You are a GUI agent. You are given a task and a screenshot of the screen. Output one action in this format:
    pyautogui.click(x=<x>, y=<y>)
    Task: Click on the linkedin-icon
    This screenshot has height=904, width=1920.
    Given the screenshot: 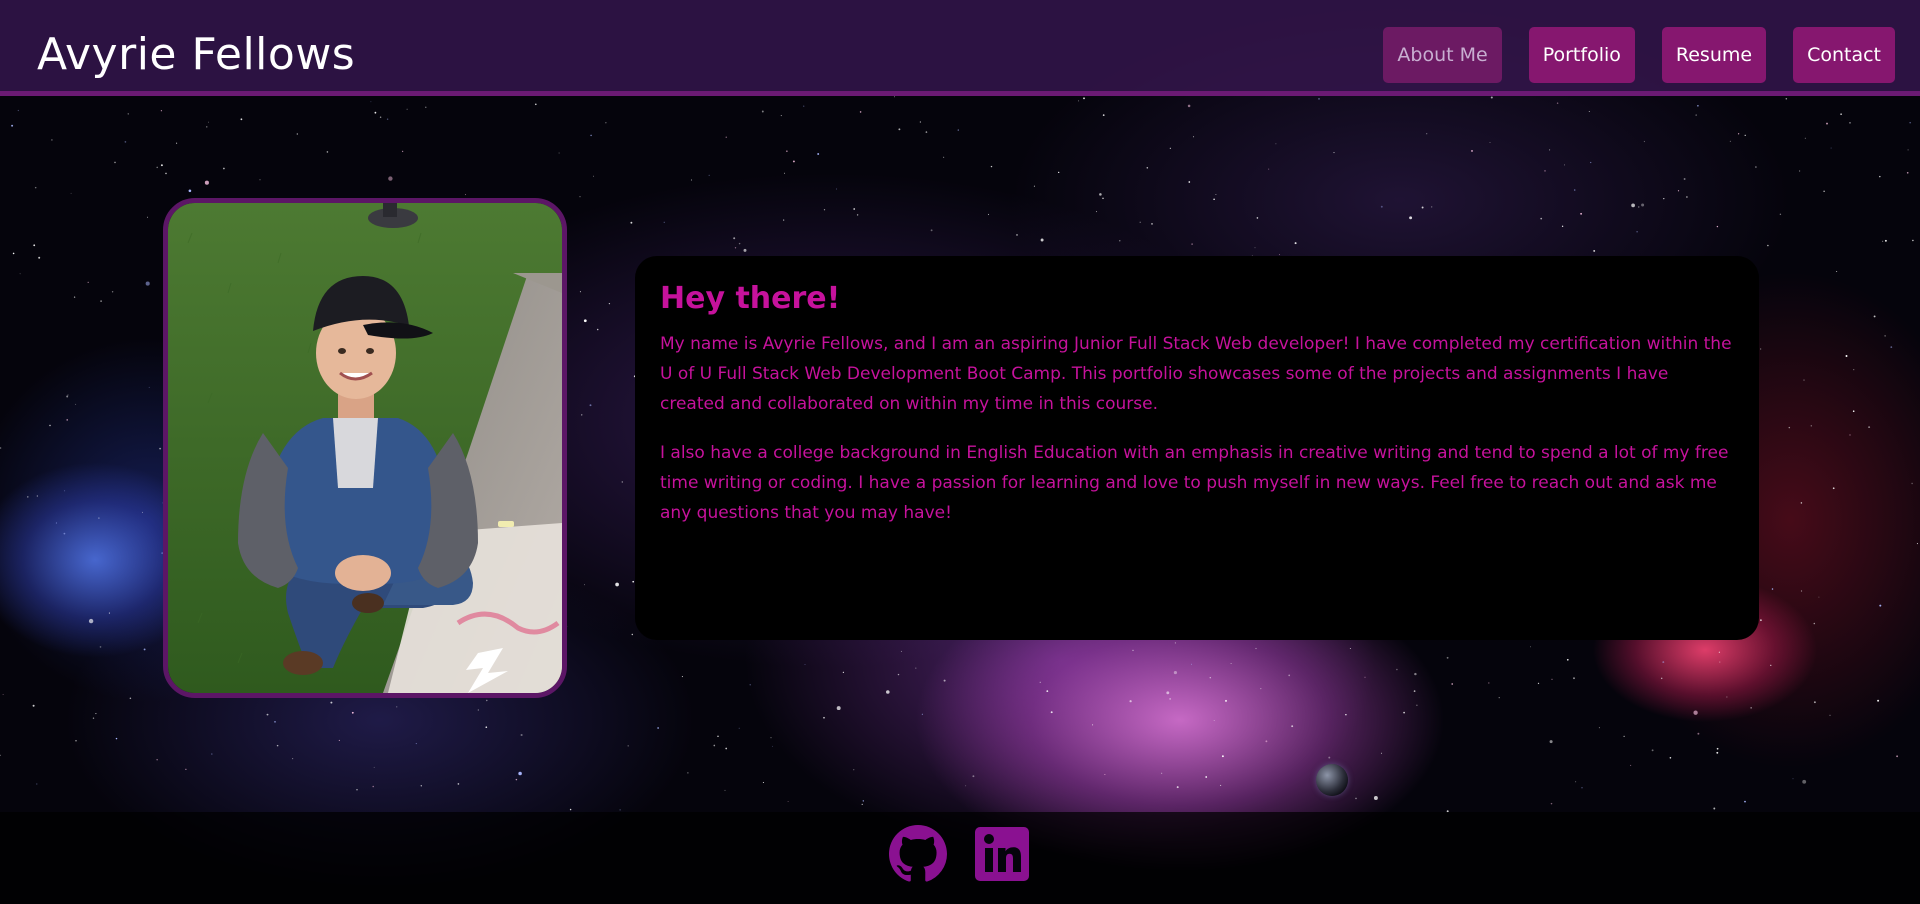 What is the action you would take?
    pyautogui.click(x=1002, y=854)
    